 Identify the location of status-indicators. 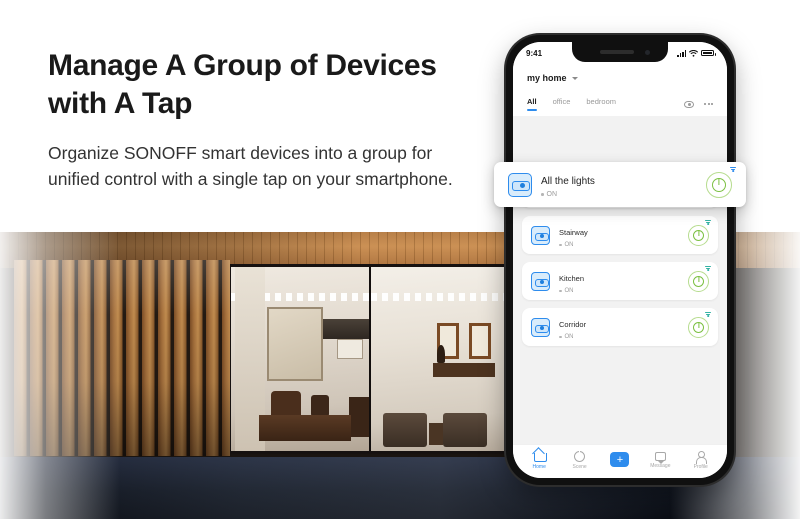
(696, 53).